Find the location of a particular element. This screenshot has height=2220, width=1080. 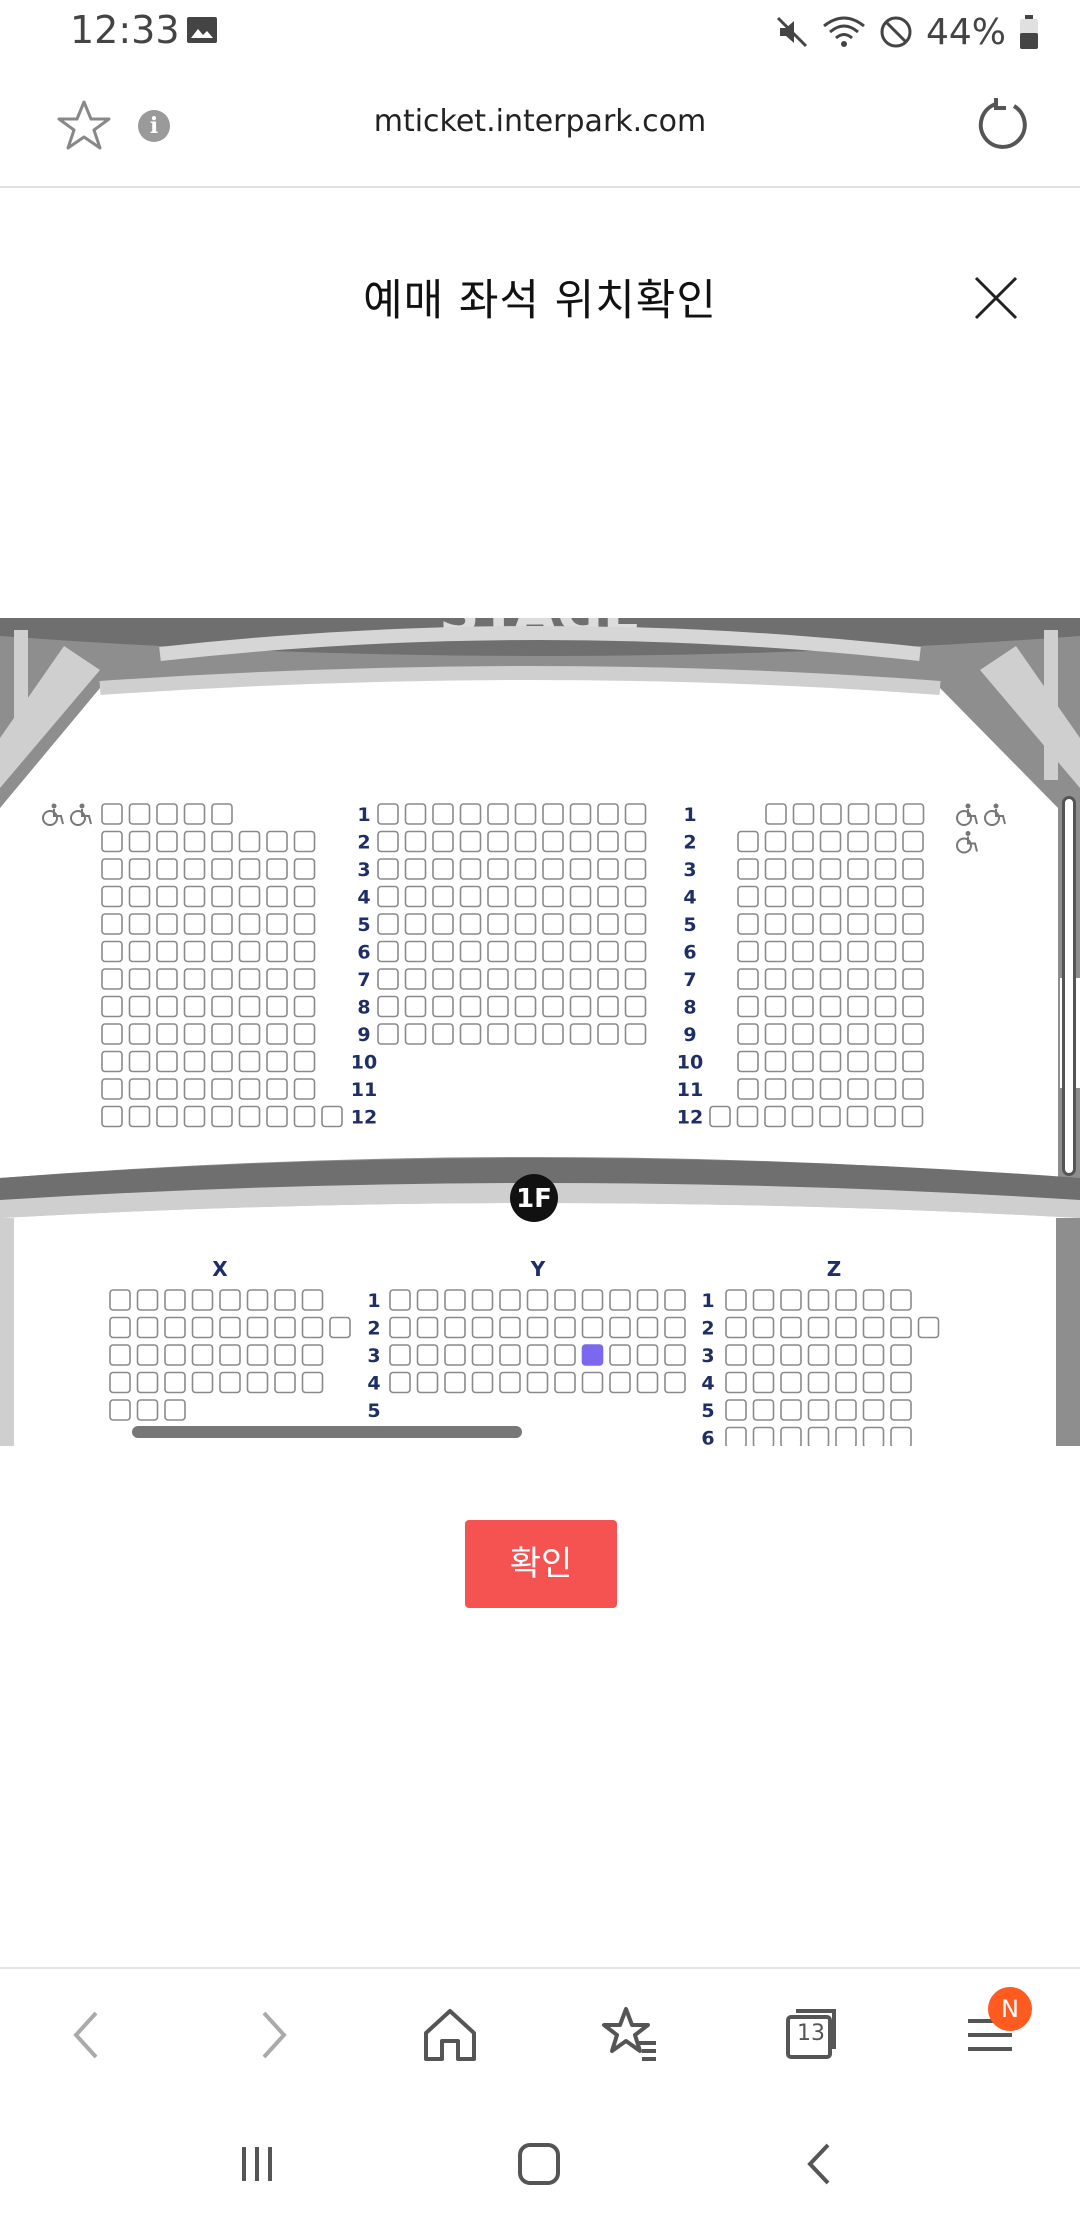

close-icon is located at coordinates (996, 298).